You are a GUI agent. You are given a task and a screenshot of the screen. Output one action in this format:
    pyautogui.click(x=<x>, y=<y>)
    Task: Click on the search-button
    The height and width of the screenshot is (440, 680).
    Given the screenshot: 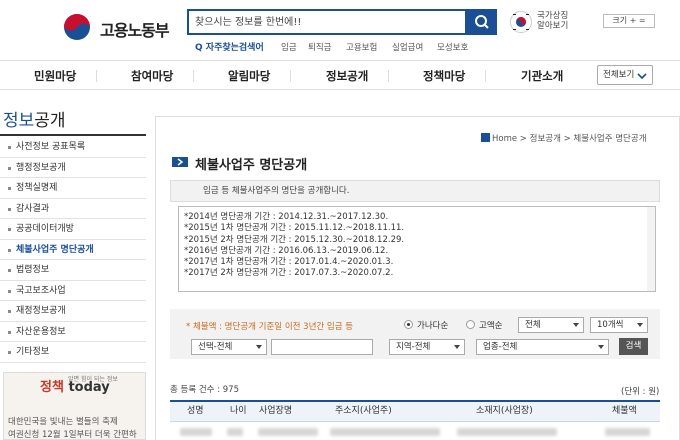 What is the action you would take?
    pyautogui.click(x=482, y=22)
    